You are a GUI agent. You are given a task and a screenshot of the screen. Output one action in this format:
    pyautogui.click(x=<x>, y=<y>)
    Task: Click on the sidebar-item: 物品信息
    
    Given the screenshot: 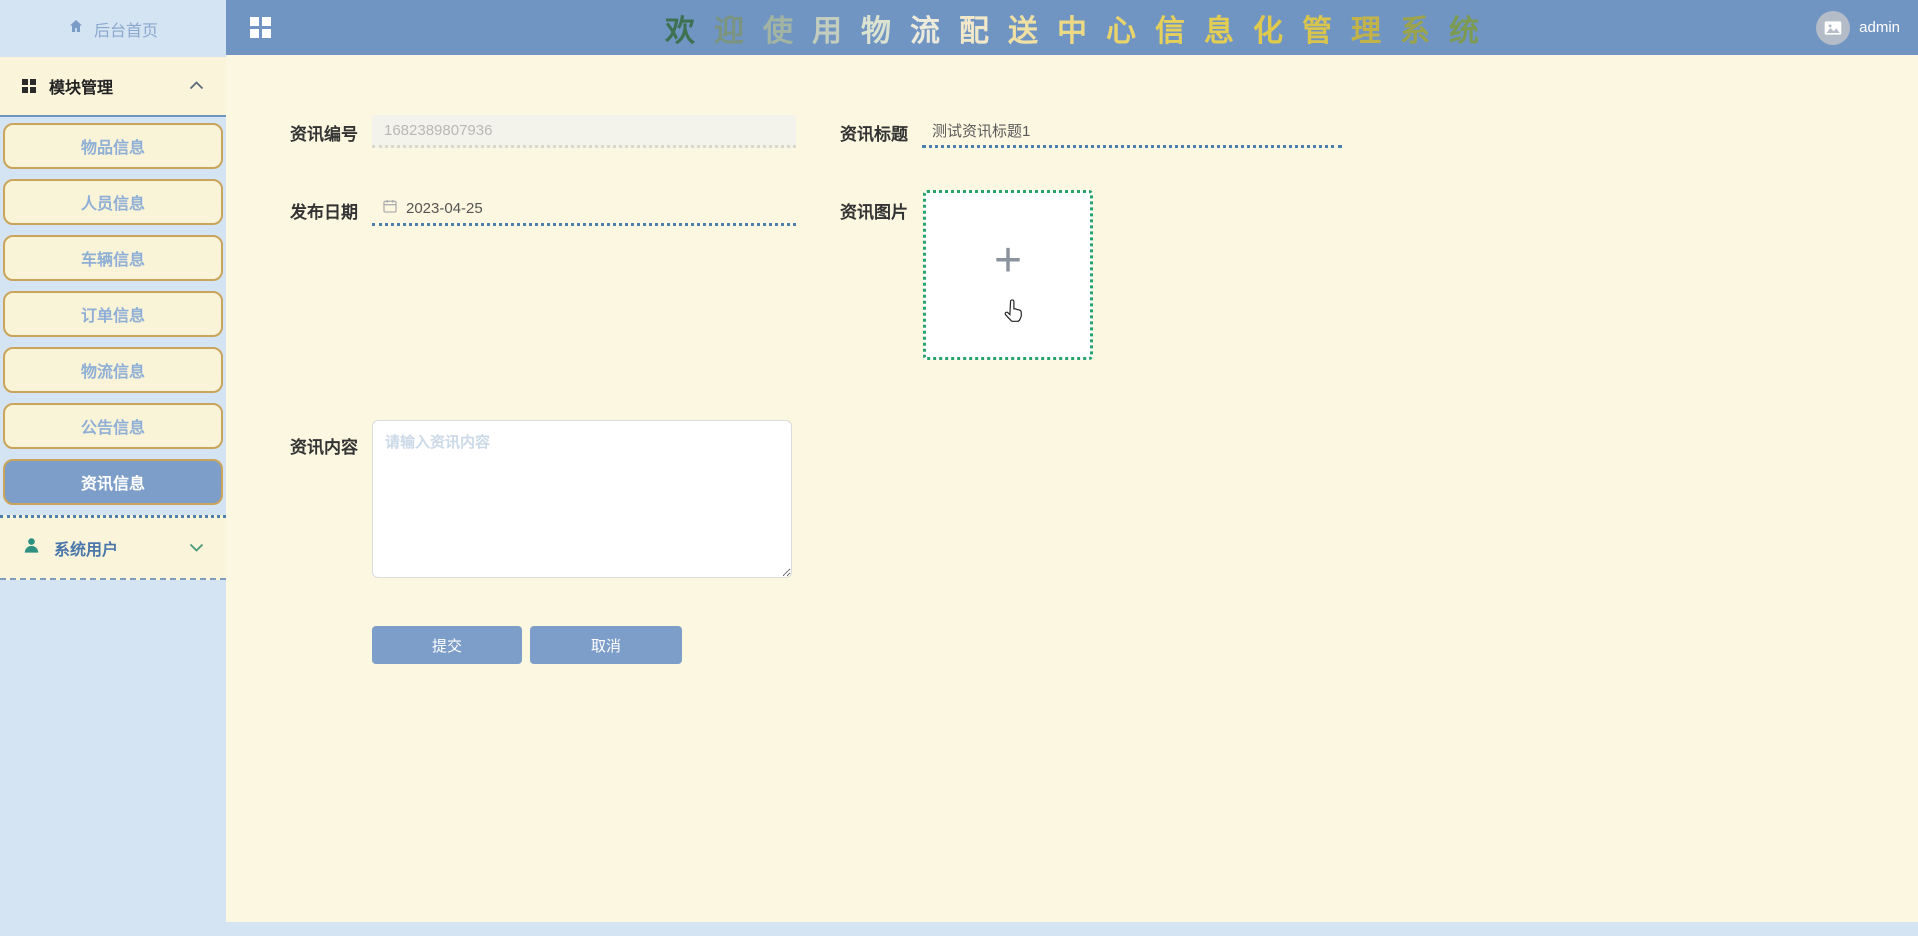 What is the action you would take?
    pyautogui.click(x=113, y=146)
    